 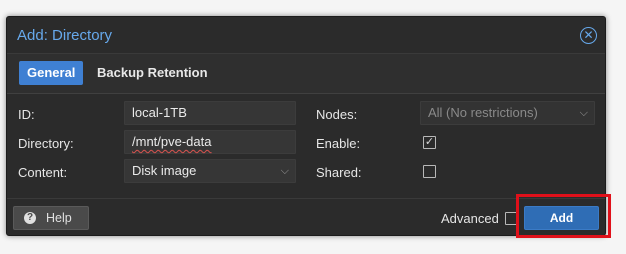 I want to click on directory-input: /mnt/pve-data, so click(x=210, y=142).